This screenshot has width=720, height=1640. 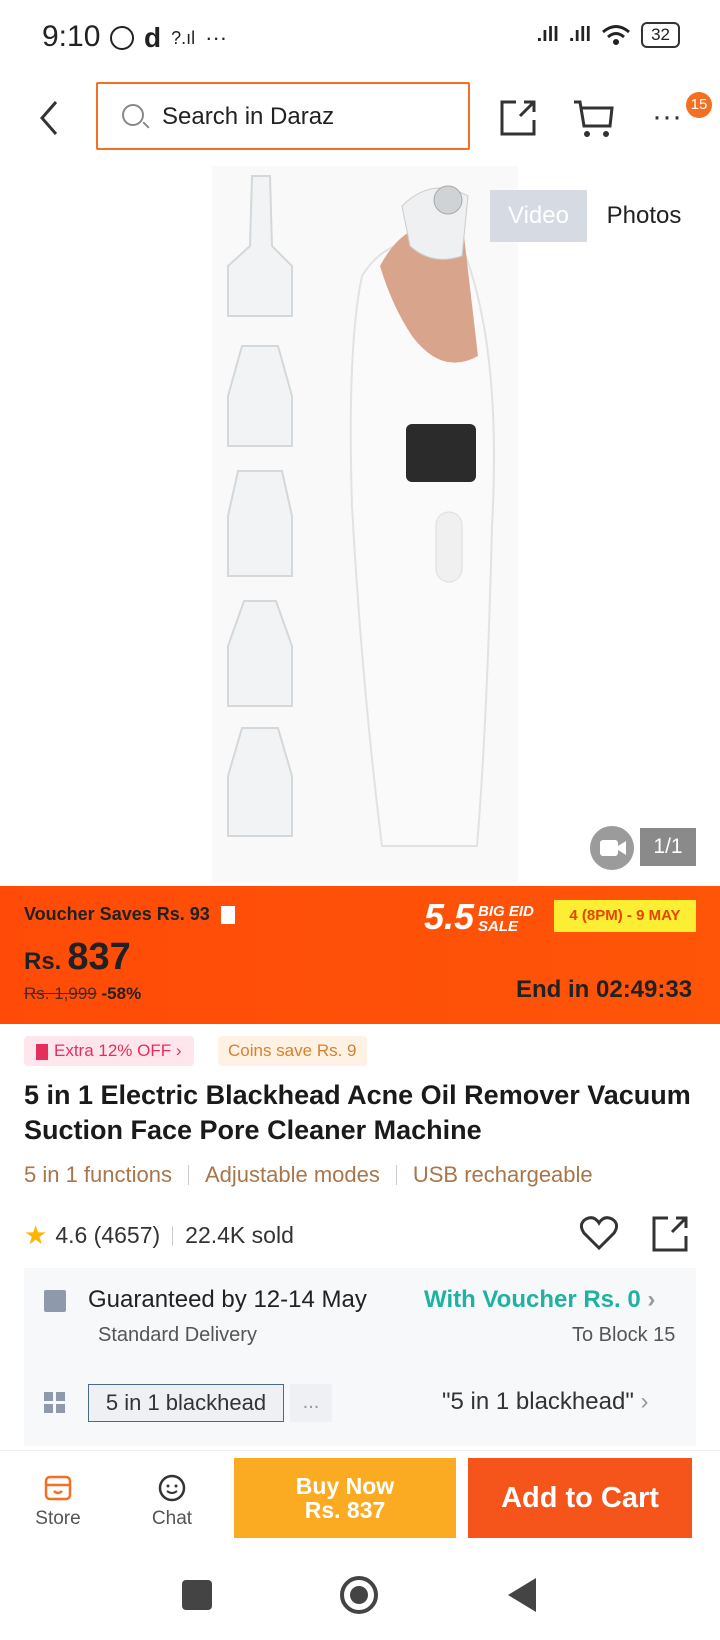 What do you see at coordinates (518, 118) in the screenshot?
I see `share-icon` at bounding box center [518, 118].